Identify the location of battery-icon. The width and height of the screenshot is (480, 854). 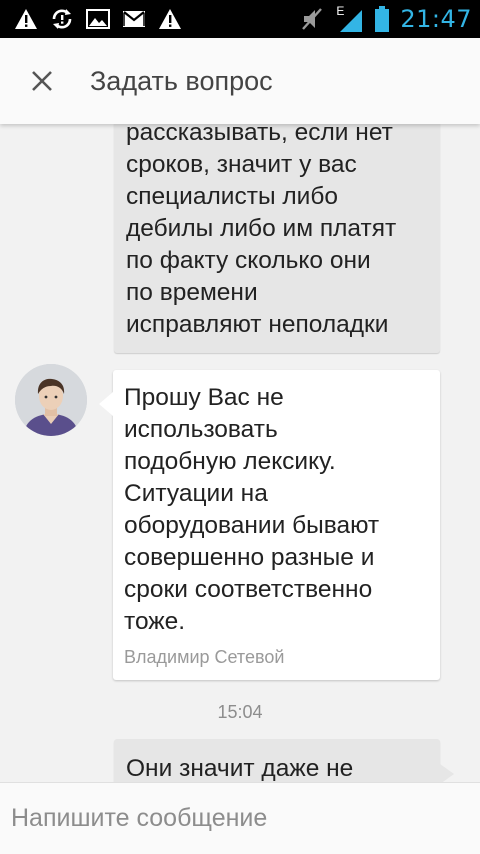
(382, 19).